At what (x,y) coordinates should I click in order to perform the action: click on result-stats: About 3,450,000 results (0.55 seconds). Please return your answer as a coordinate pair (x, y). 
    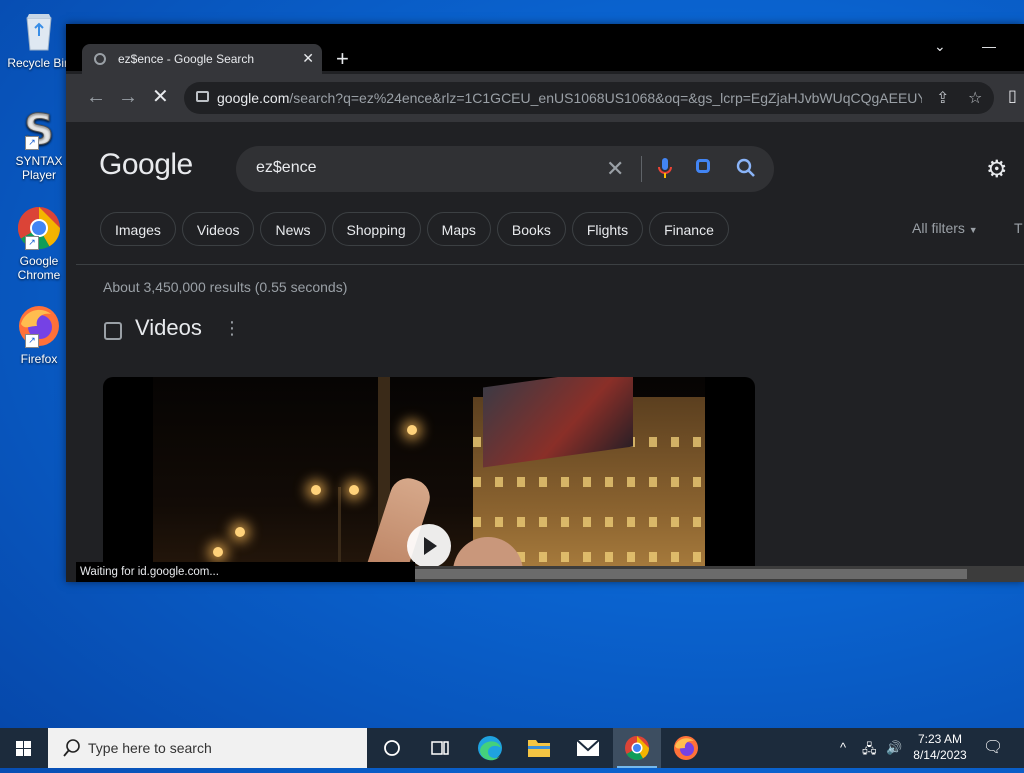
    Looking at the image, I should click on (225, 287).